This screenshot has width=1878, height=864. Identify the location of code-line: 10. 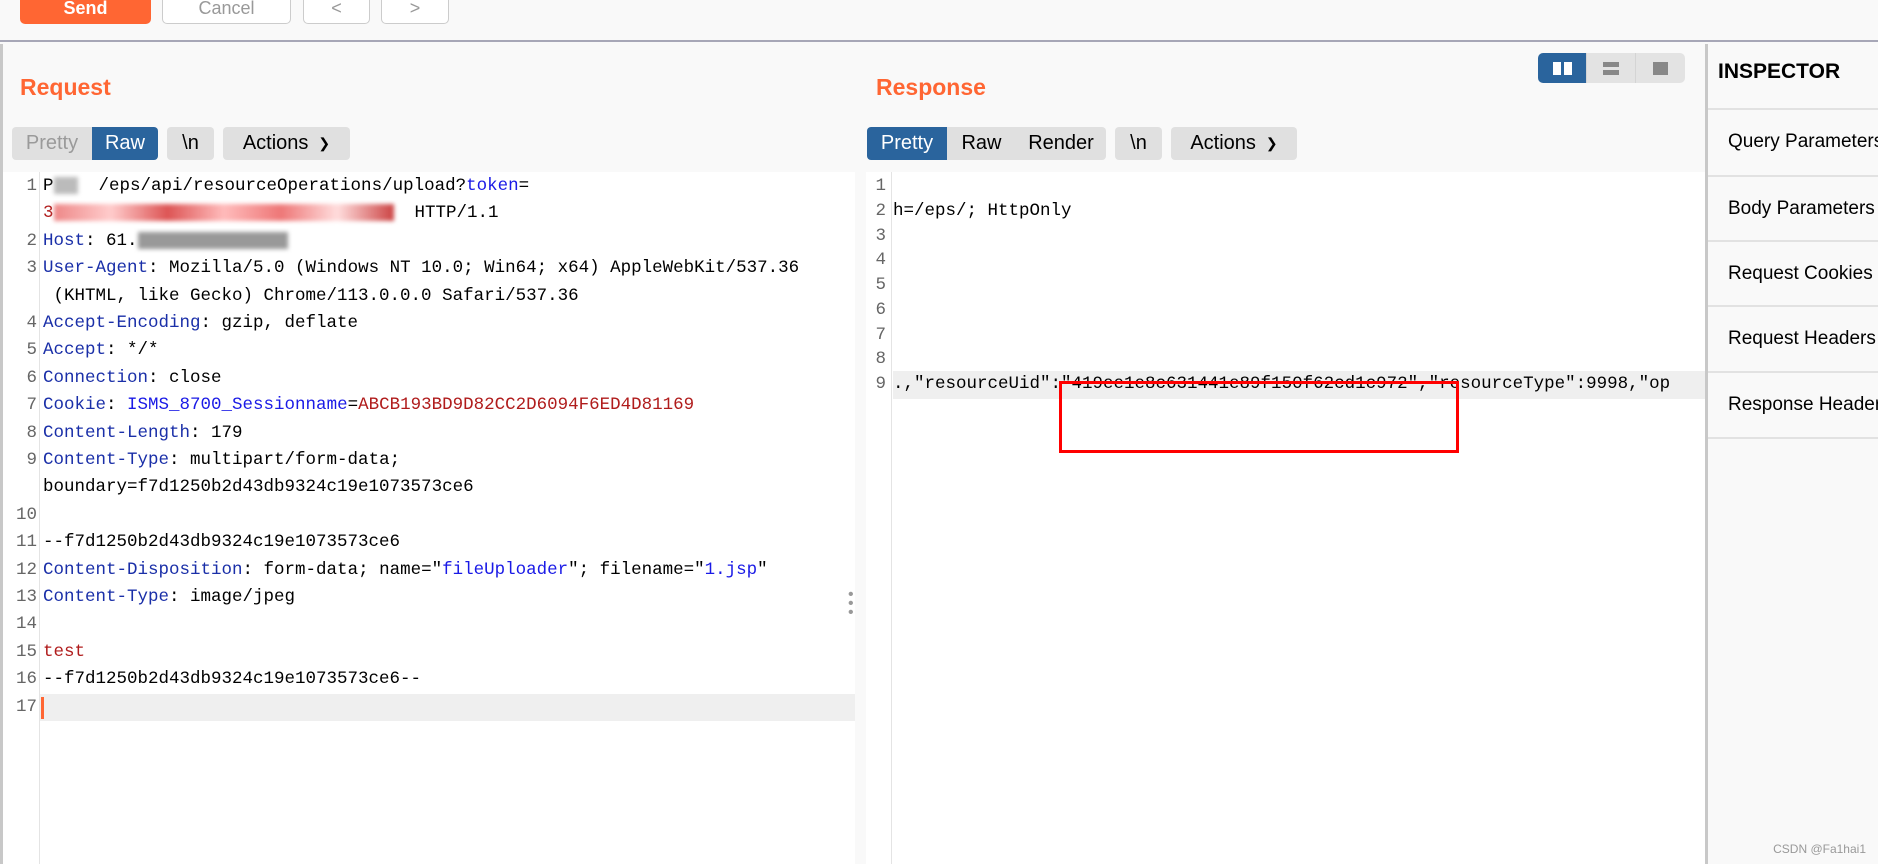
(429, 515).